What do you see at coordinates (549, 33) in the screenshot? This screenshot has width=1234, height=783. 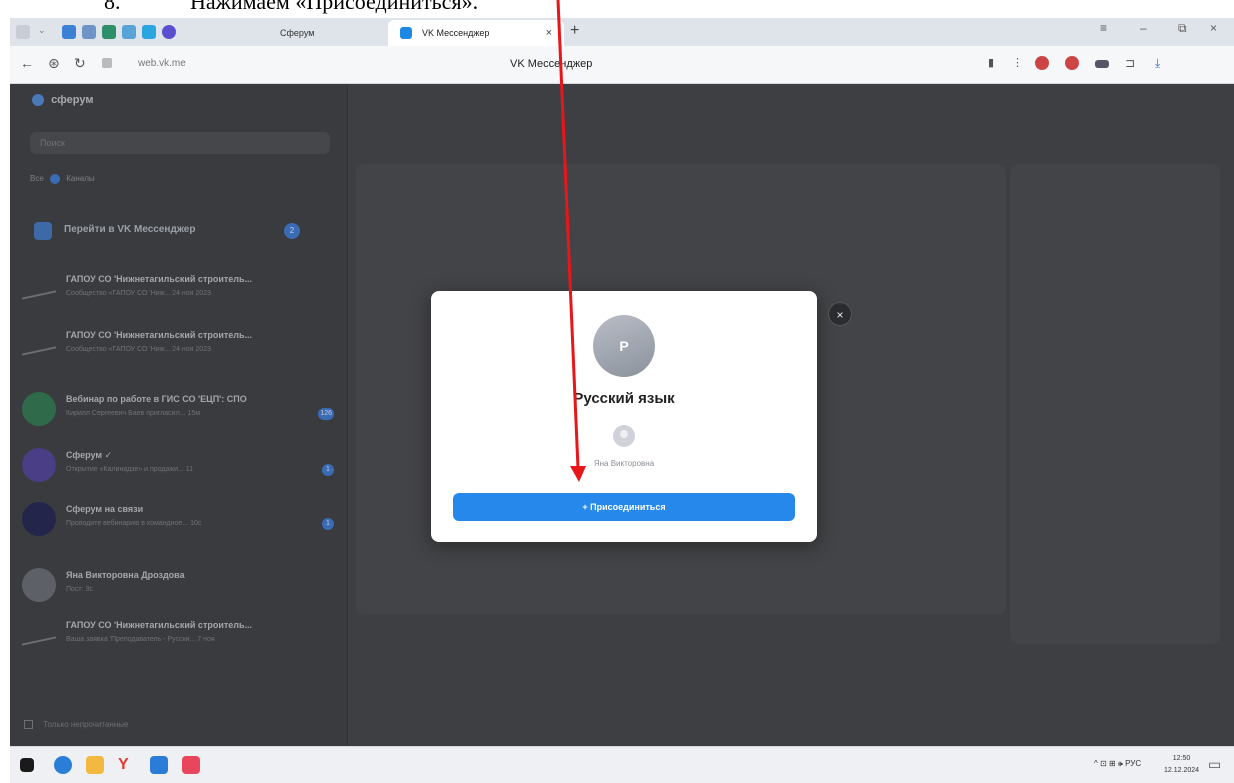 I see `tab-close-icon: ×` at bounding box center [549, 33].